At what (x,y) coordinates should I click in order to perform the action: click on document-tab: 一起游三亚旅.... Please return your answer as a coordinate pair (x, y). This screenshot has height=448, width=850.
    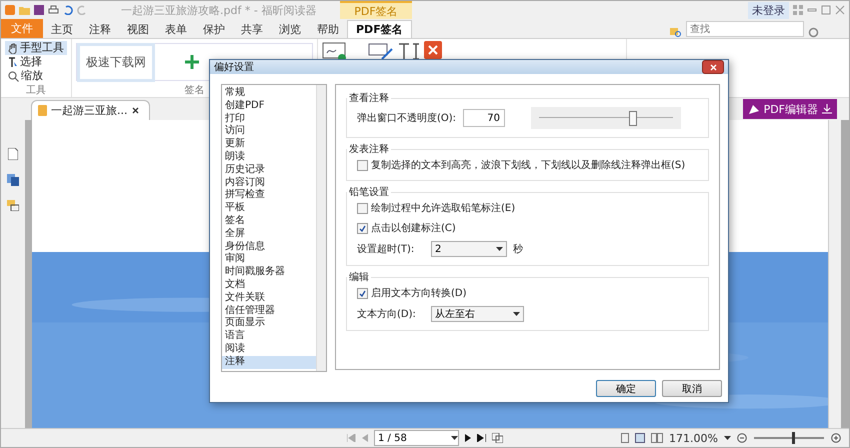
    Looking at the image, I should click on (90, 110).